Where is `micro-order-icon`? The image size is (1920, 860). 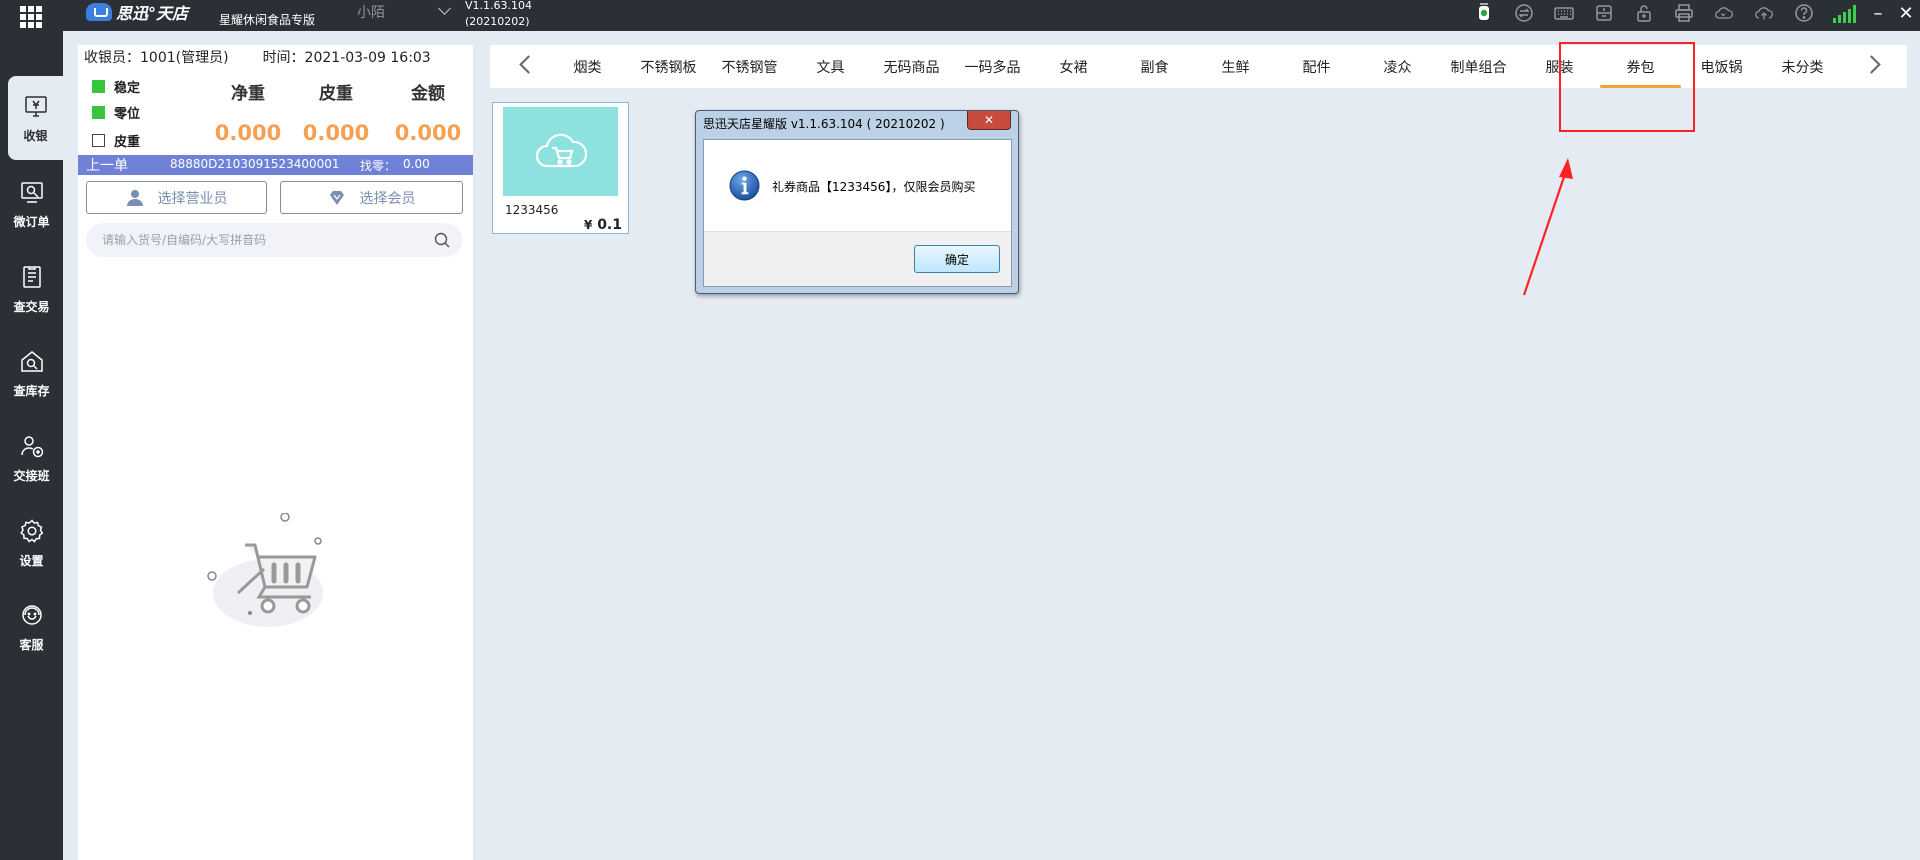
micro-order-icon is located at coordinates (31, 192).